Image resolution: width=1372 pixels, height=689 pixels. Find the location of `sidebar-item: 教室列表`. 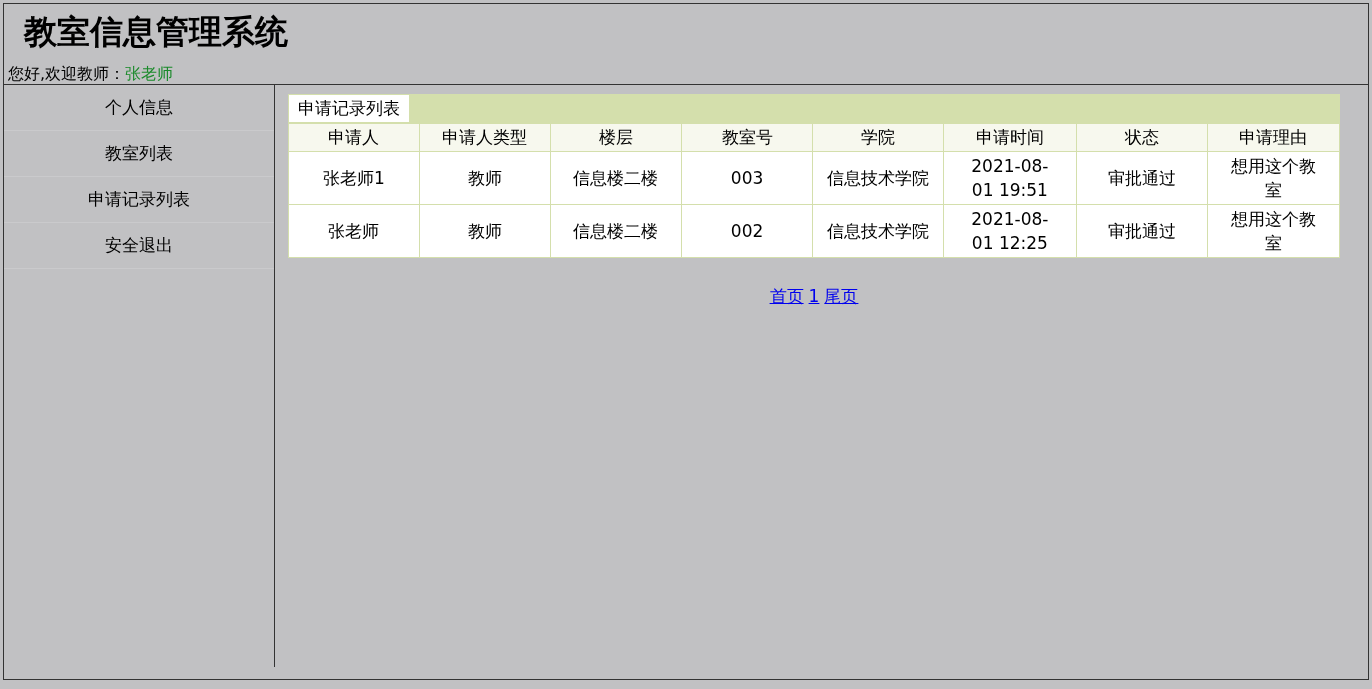

sidebar-item: 教室列表 is located at coordinates (139, 154).